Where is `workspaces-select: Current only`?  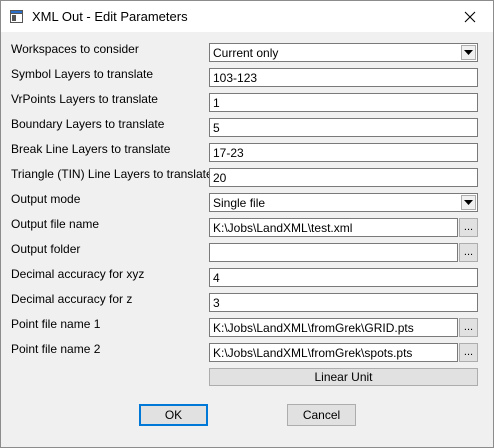 workspaces-select: Current only is located at coordinates (343, 52).